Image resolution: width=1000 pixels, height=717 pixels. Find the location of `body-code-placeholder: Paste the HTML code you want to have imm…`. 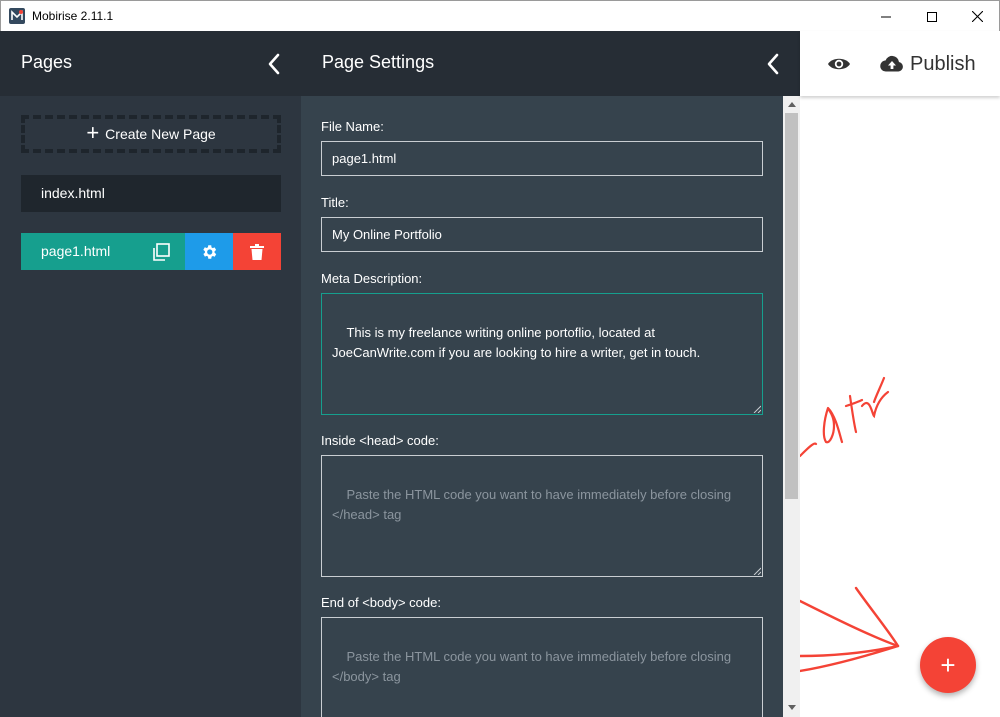

body-code-placeholder: Paste the HTML code you want to have imm… is located at coordinates (533, 666).